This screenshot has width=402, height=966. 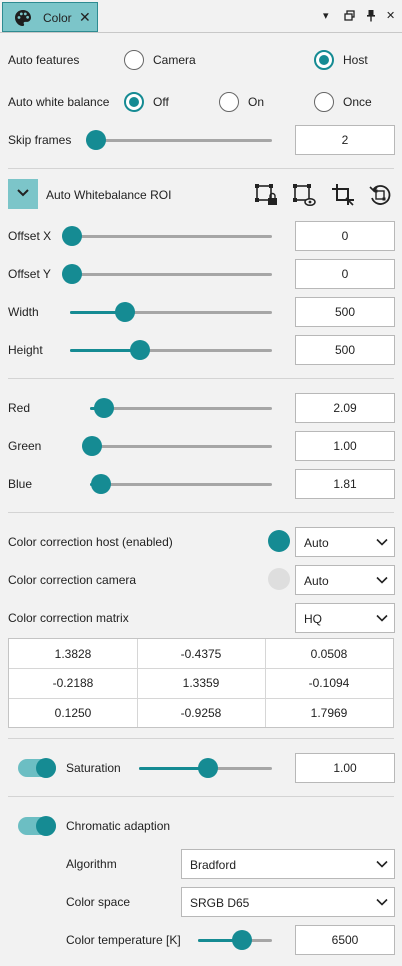 I want to click on offset-y-slider-handle, so click(x=72, y=274).